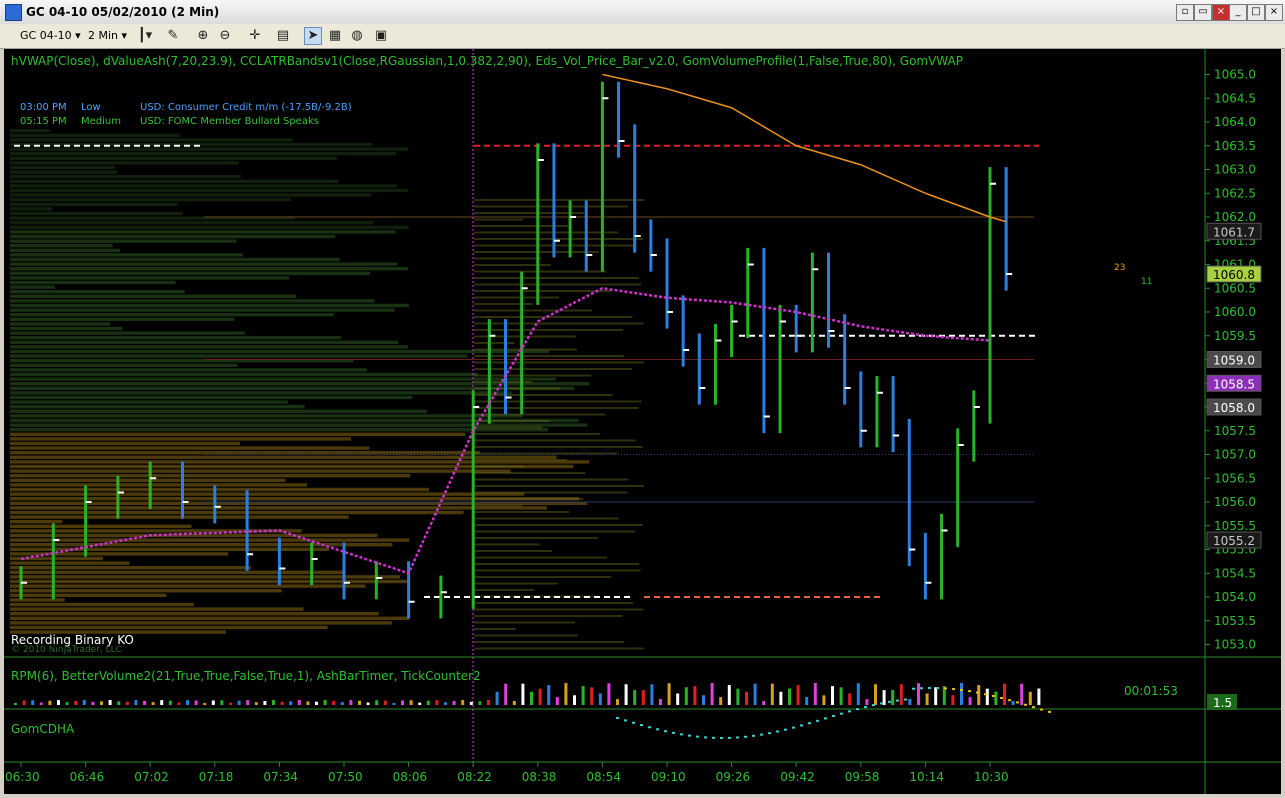  I want to click on instrument-selector: GC 04-10 ▾, so click(50, 35).